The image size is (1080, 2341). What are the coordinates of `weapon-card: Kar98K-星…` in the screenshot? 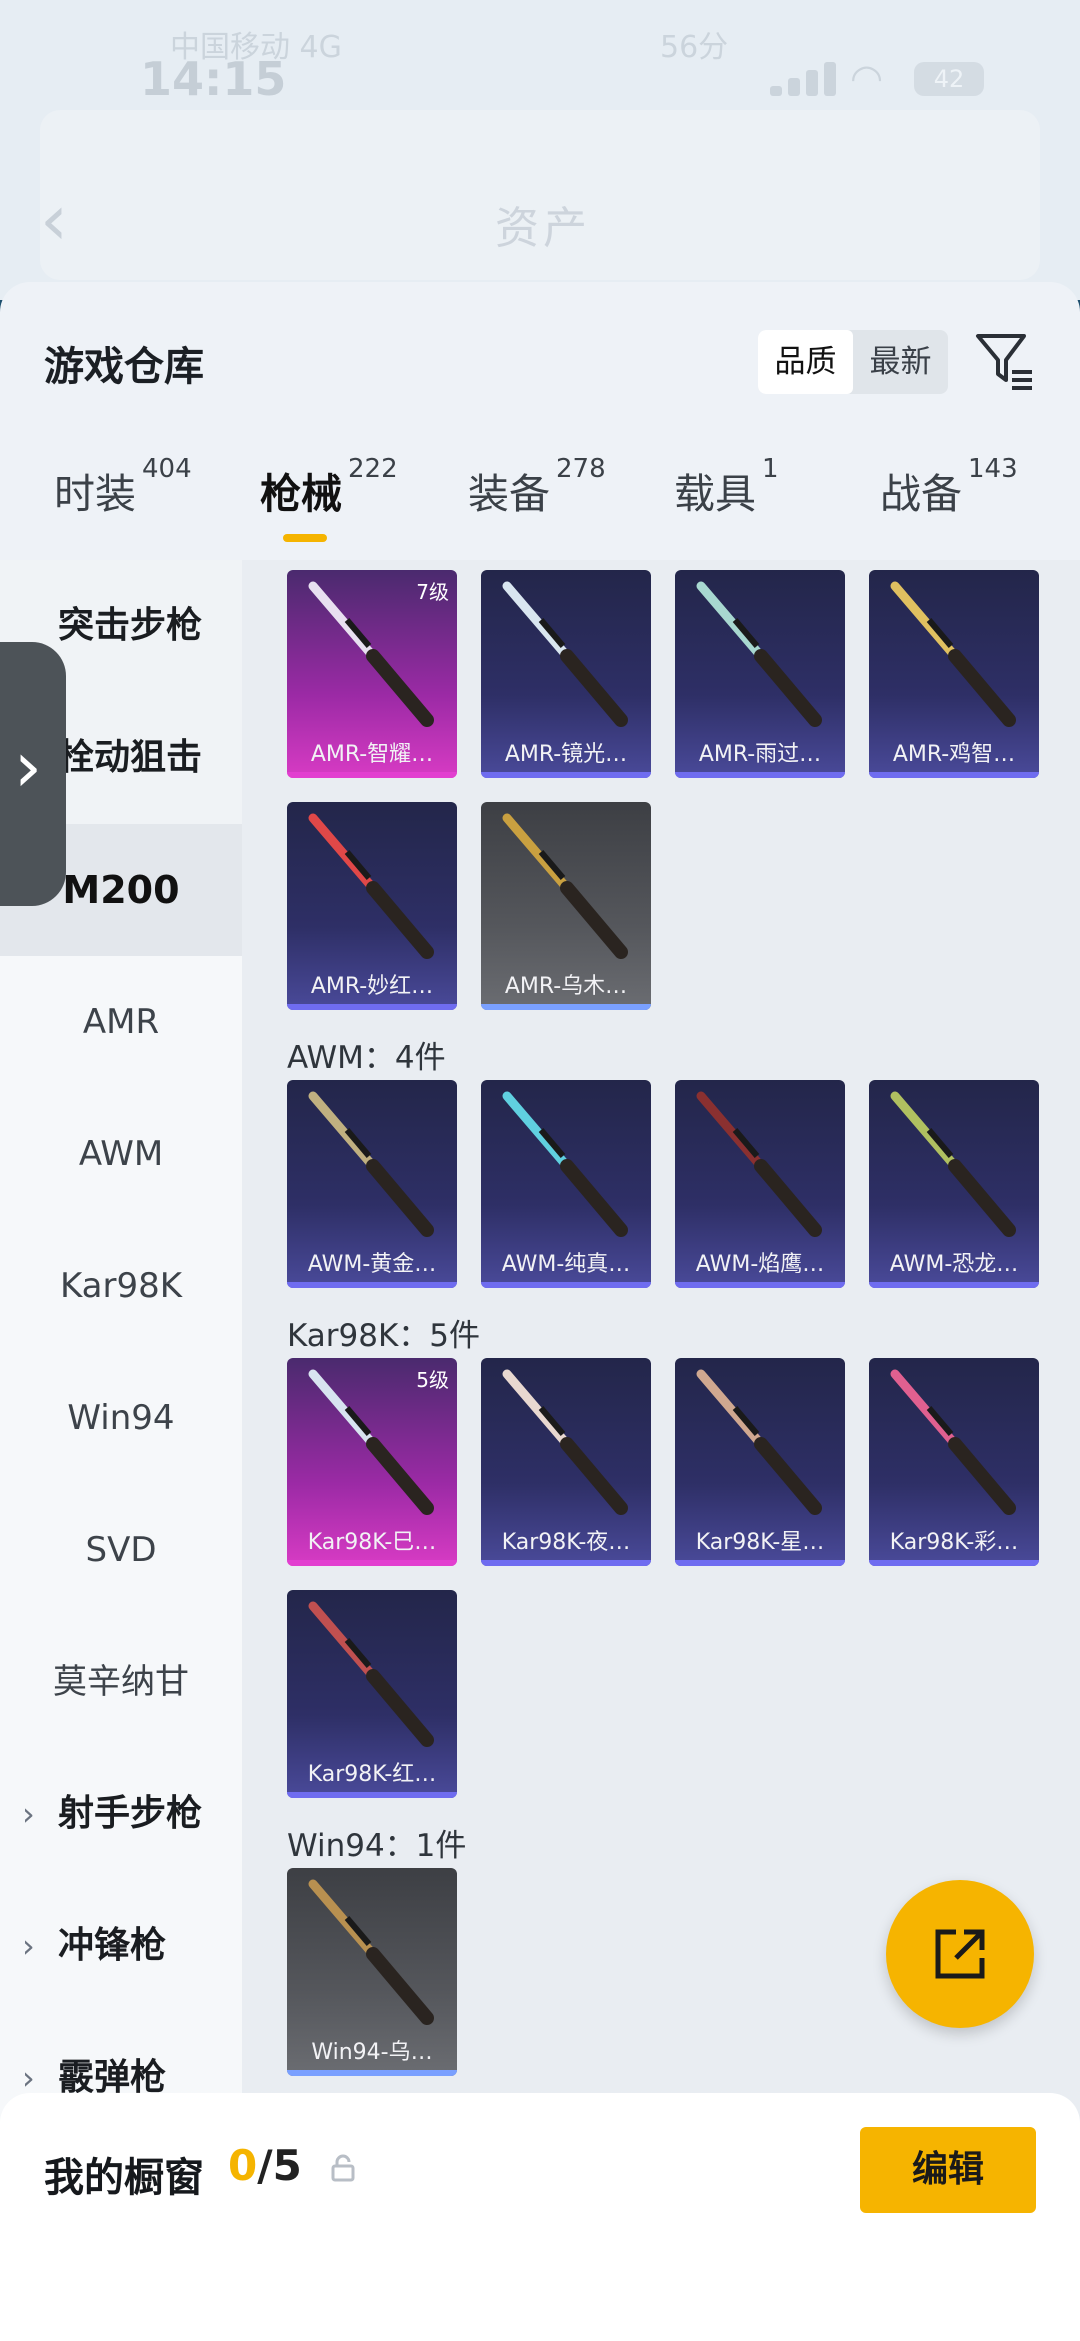 It's located at (760, 1462).